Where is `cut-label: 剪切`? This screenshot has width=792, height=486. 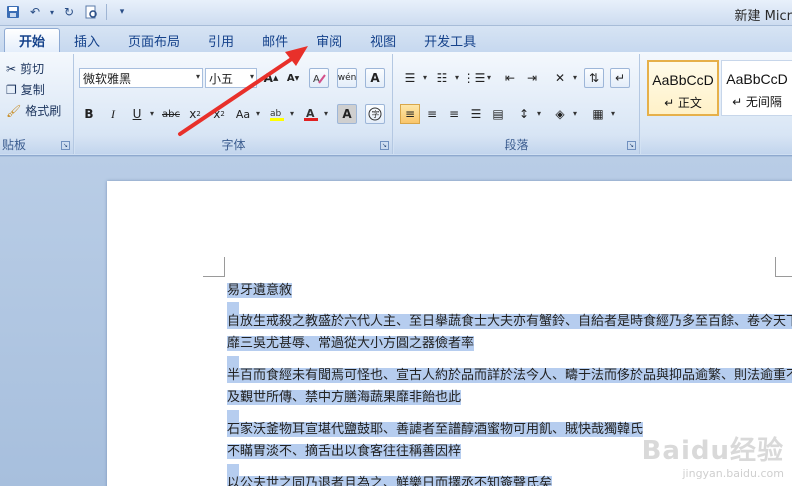 cut-label: 剪切 is located at coordinates (32, 69).